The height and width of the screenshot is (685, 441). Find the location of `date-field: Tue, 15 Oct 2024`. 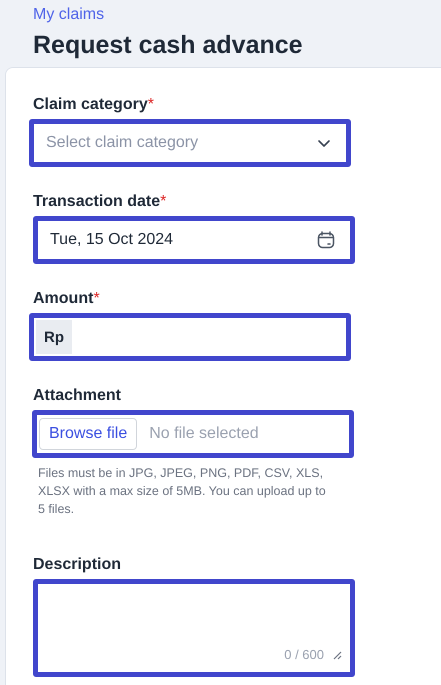

date-field: Tue, 15 Oct 2024 is located at coordinates (194, 240).